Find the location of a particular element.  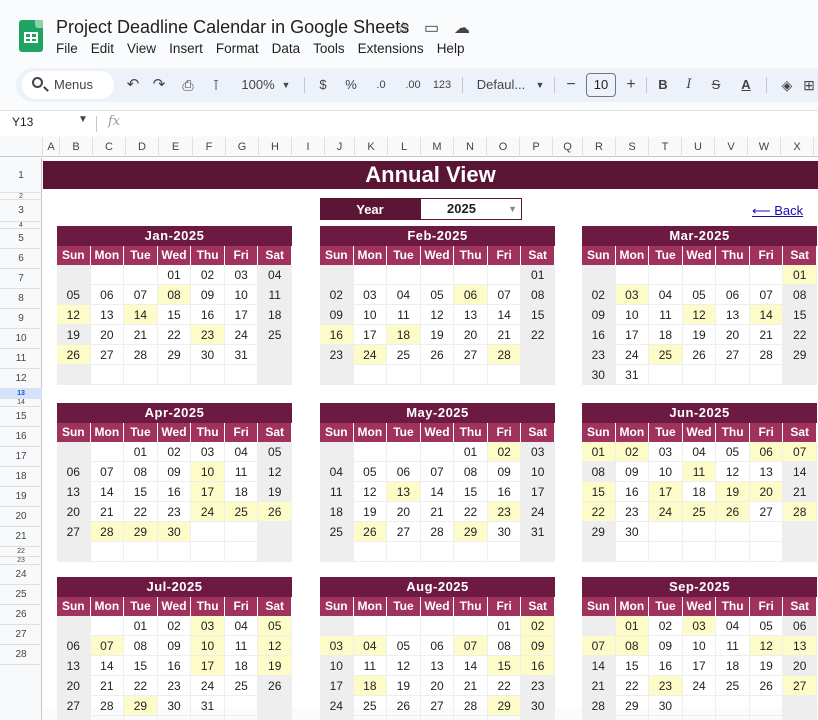

currency-format-button: $ is located at coordinates (323, 85).